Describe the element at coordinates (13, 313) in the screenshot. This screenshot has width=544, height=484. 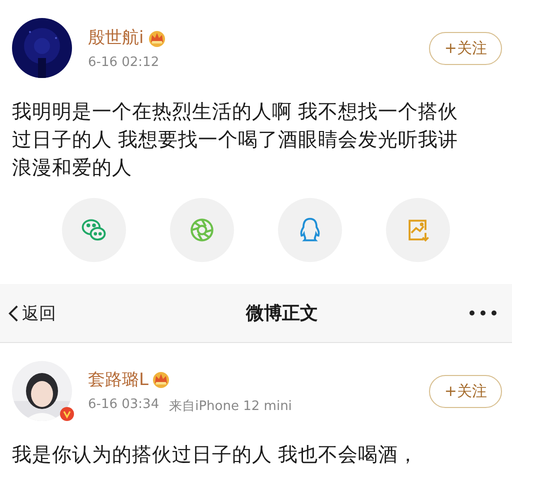
I see `chevron-left-icon` at that location.